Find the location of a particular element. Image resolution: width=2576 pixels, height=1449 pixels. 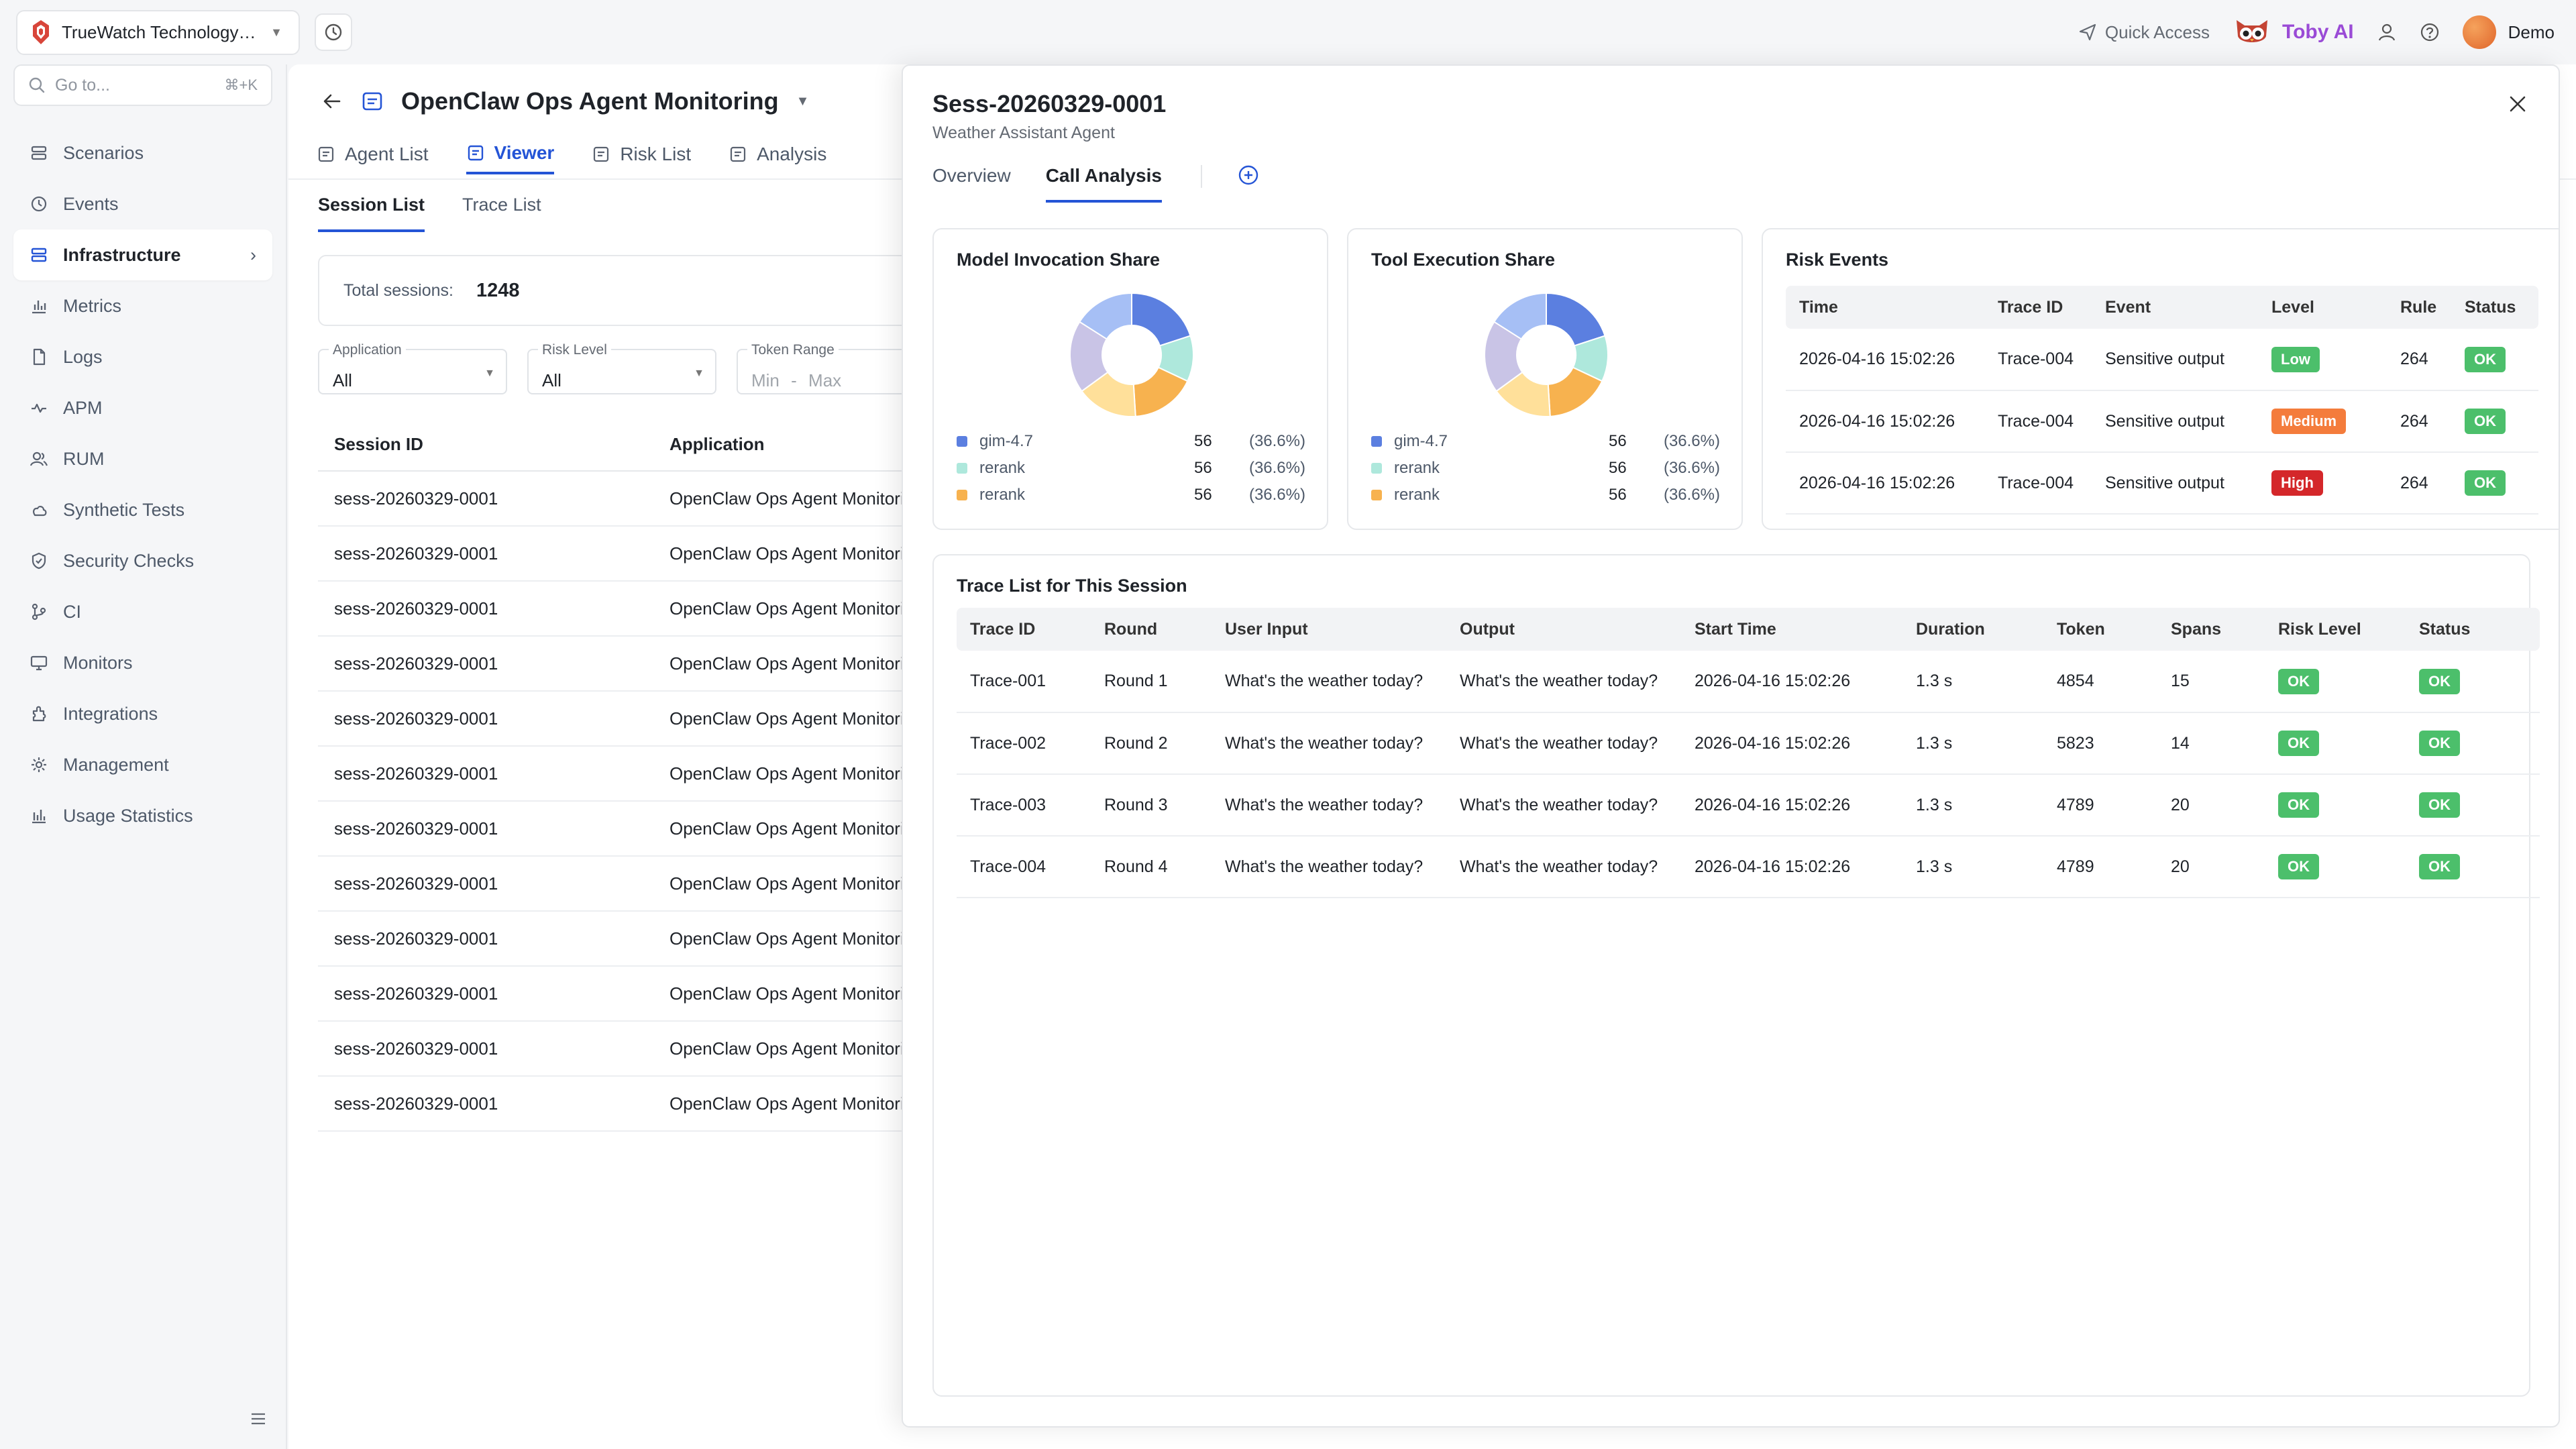

sidebar-item-label: Security Checks is located at coordinates (129, 560).